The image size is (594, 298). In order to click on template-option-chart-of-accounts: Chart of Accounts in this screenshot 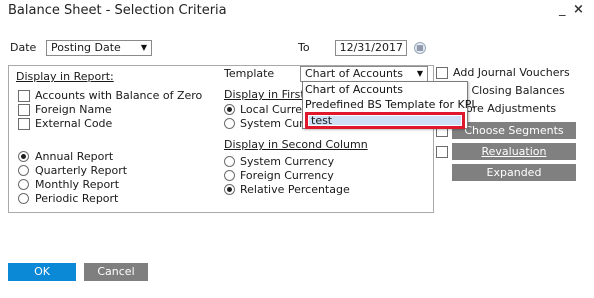, I will do `click(354, 89)`.